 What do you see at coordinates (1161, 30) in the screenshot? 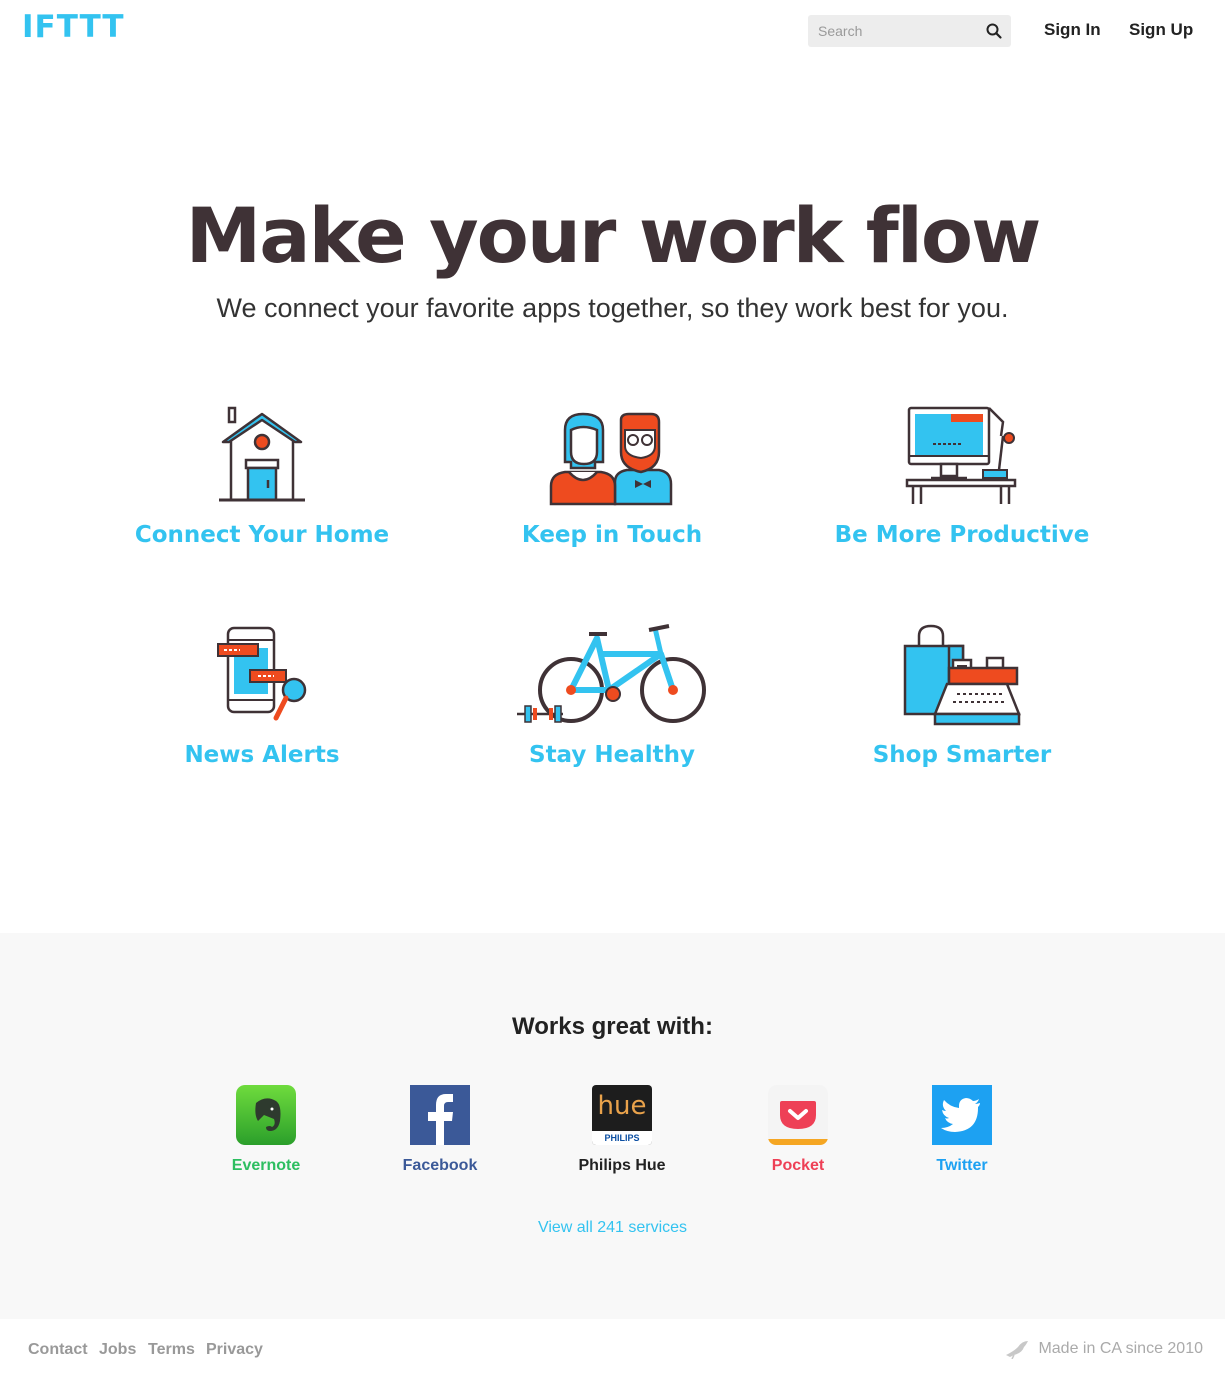
I see `sign-up-link: Sign Up` at bounding box center [1161, 30].